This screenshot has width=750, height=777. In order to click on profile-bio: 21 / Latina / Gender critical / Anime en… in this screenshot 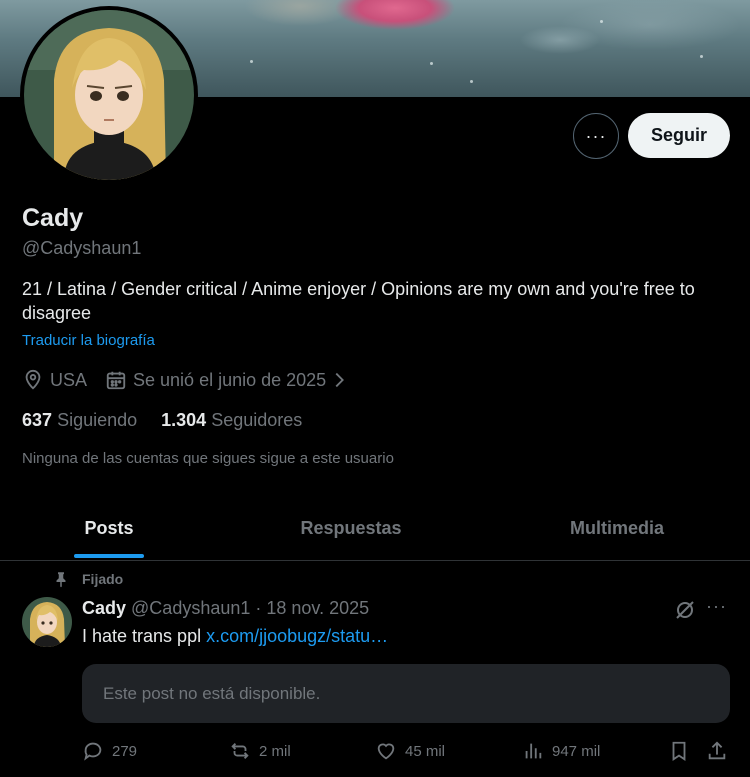, I will do `click(358, 301)`.